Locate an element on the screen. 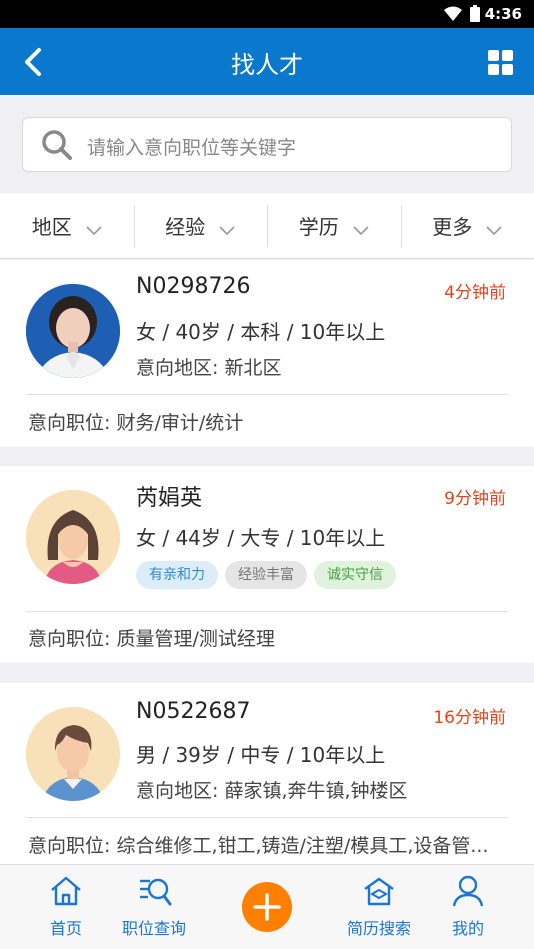 The image size is (534, 949). candidate-name: N0298726 is located at coordinates (193, 286).